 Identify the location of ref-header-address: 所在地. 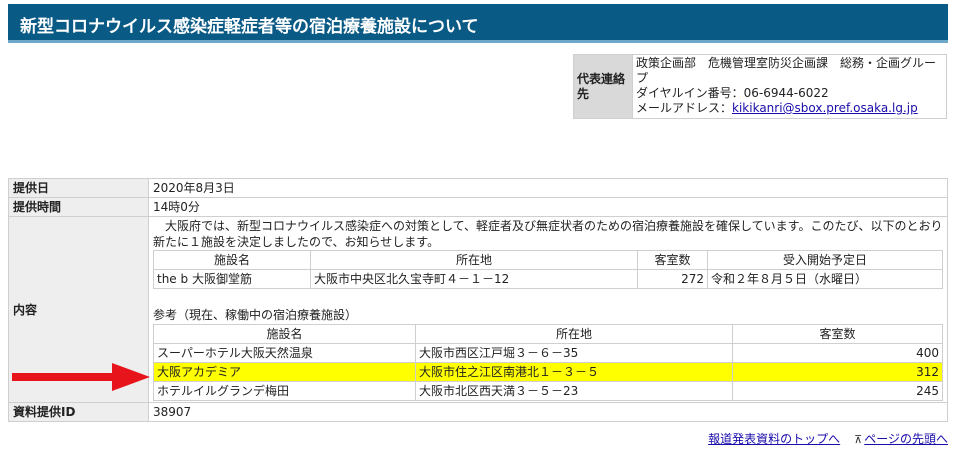
(574, 334).